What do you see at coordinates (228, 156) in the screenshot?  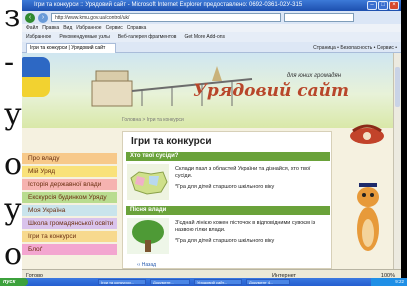 I see `game-heading-neighbors: Хто твої сусіди?` at bounding box center [228, 156].